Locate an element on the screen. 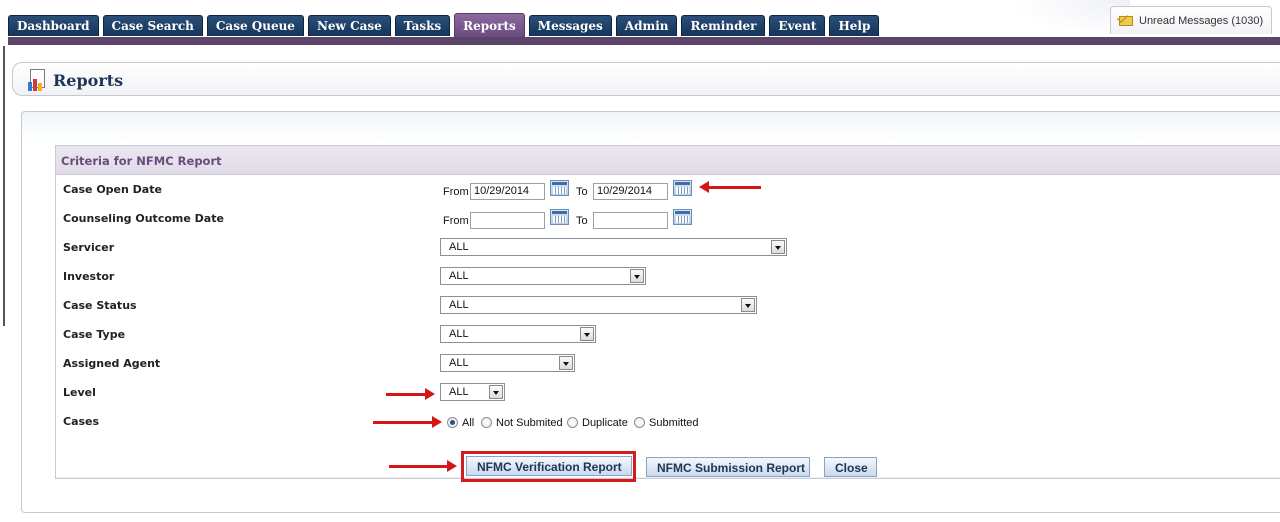  tab-dashboard: Dashboard is located at coordinates (53, 25).